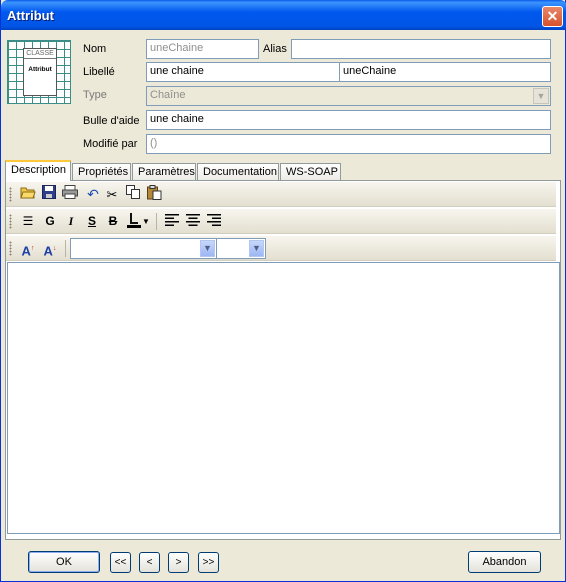 This screenshot has width=566, height=582. What do you see at coordinates (164, 171) in the screenshot?
I see `tab-parametres: Paramètres` at bounding box center [164, 171].